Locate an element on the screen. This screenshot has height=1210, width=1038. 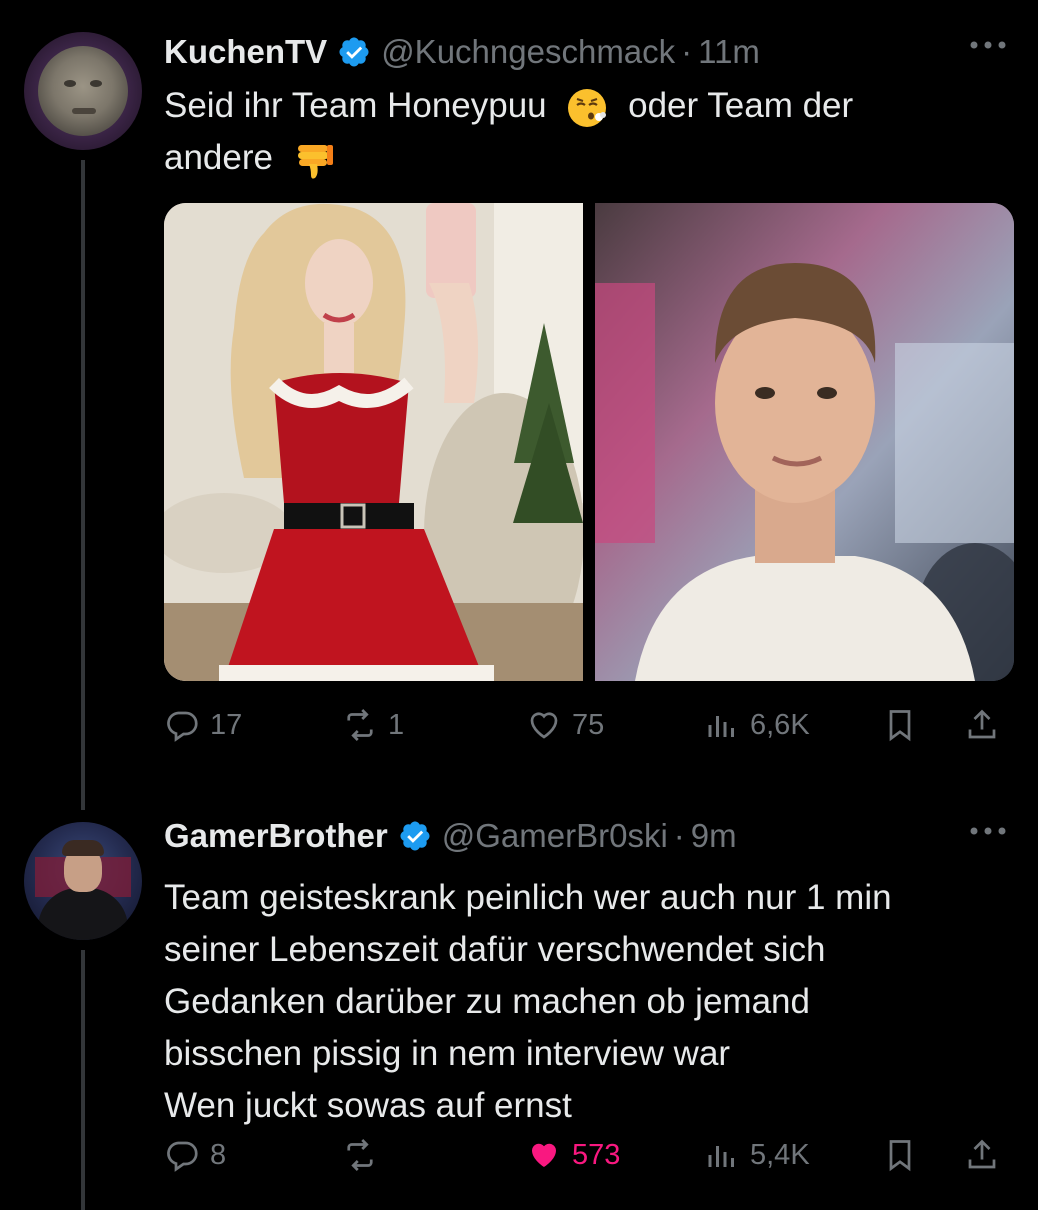
reply-count: 8 is located at coordinates (218, 1154).